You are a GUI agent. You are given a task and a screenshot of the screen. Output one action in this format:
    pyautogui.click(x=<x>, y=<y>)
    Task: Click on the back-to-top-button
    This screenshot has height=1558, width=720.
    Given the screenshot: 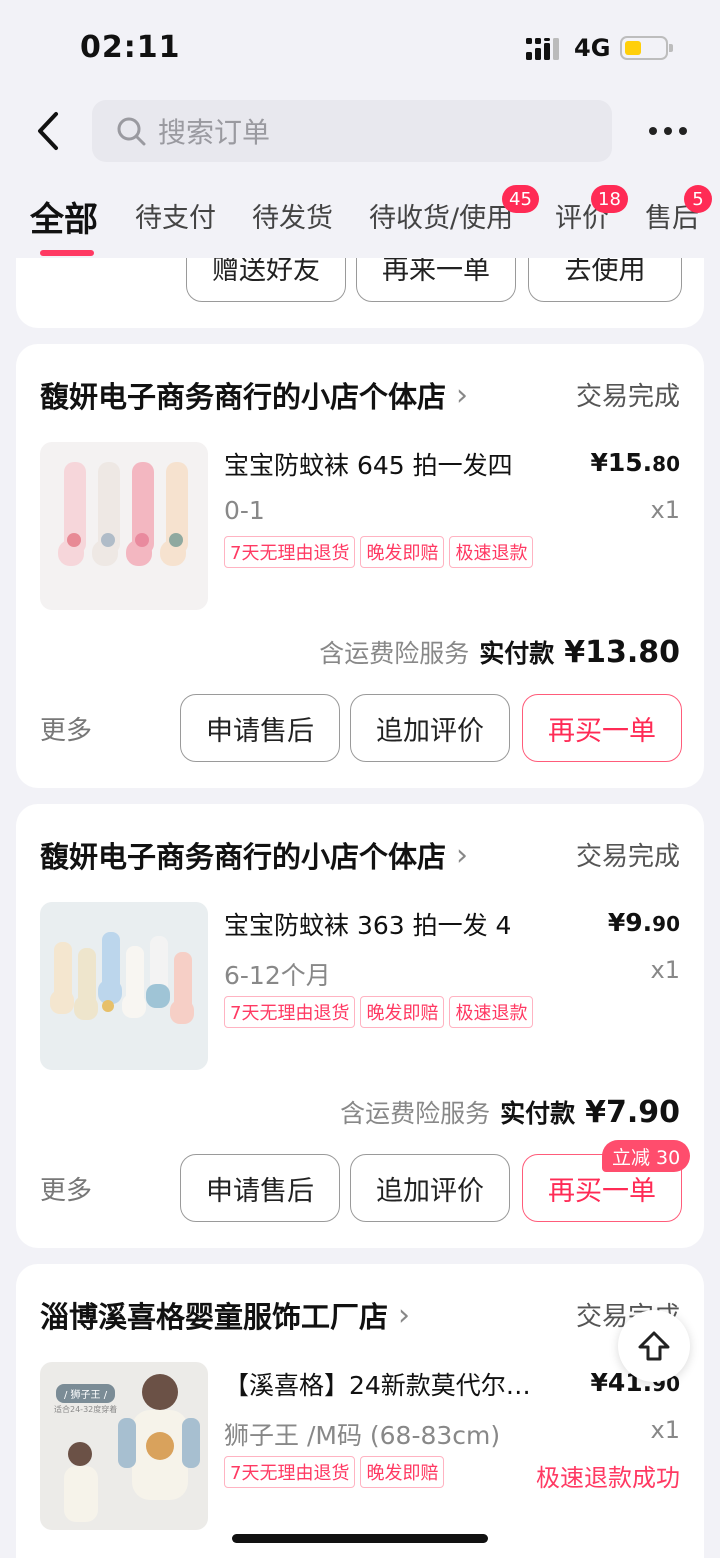 What is the action you would take?
    pyautogui.click(x=654, y=1346)
    